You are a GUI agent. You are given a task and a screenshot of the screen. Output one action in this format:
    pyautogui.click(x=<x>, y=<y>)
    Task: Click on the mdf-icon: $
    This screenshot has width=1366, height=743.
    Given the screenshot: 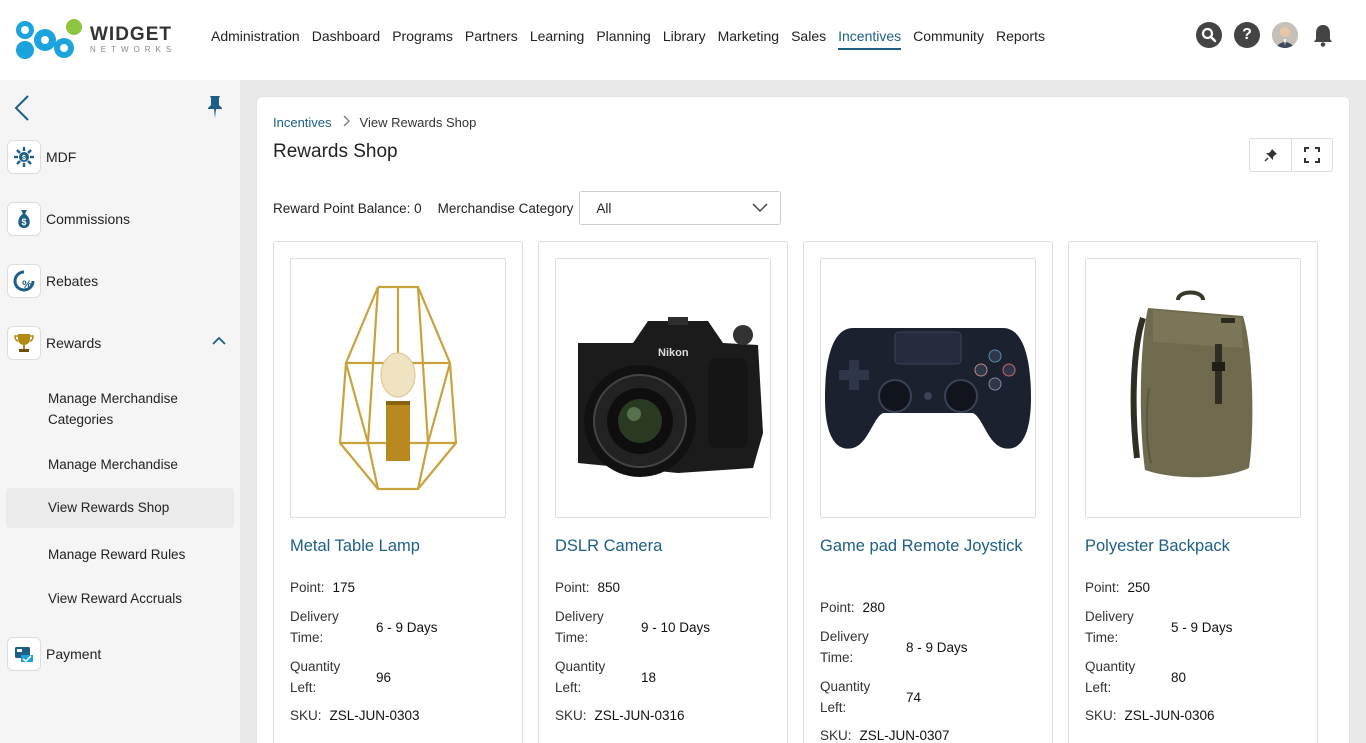 What is the action you would take?
    pyautogui.click(x=24, y=157)
    